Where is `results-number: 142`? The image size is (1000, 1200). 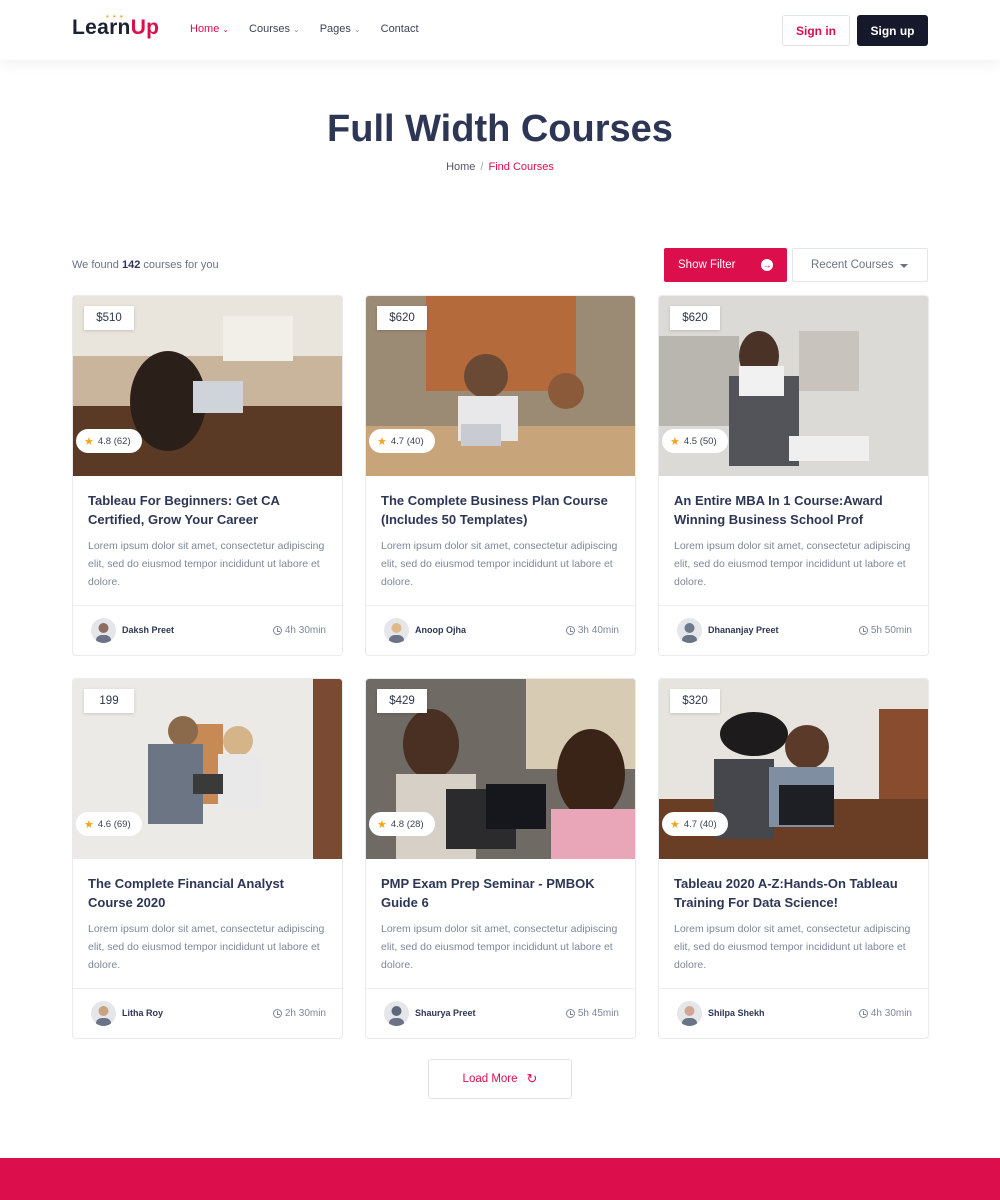
results-number: 142 is located at coordinates (131, 265).